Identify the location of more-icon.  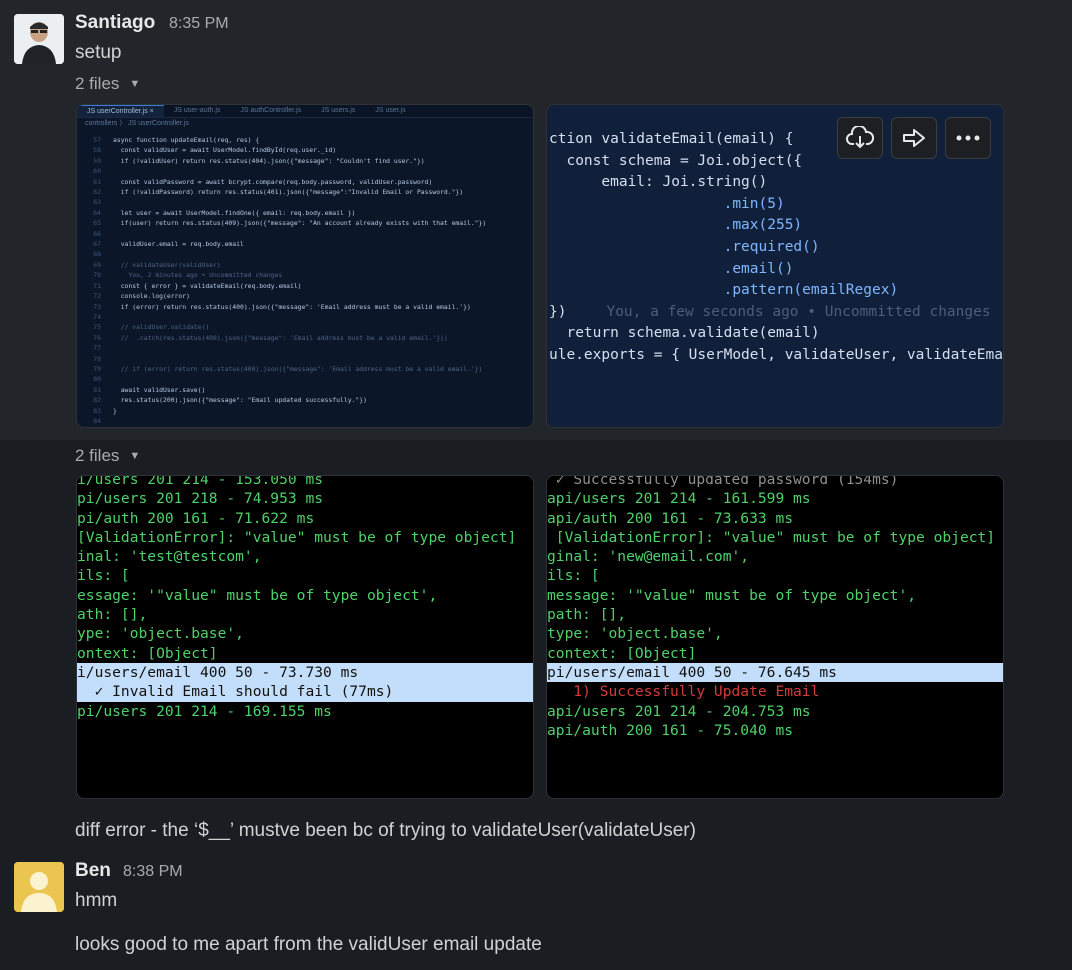
(968, 138).